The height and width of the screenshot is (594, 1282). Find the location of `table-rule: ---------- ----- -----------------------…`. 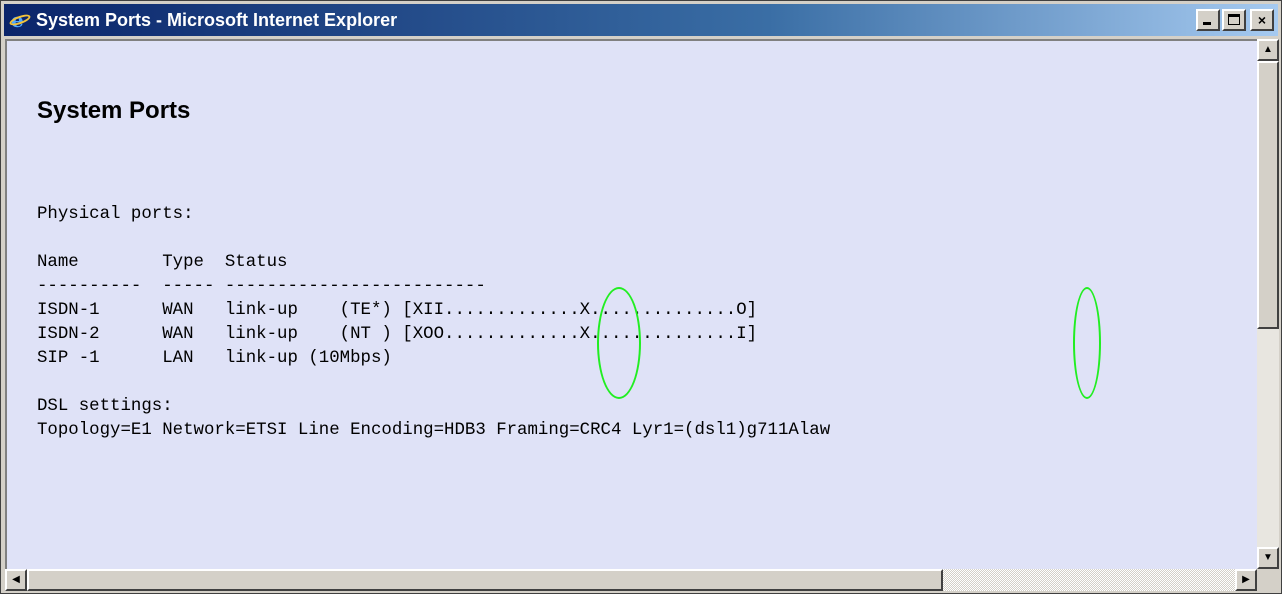

table-rule: ---------- ----- -----------------------… is located at coordinates (261, 286).